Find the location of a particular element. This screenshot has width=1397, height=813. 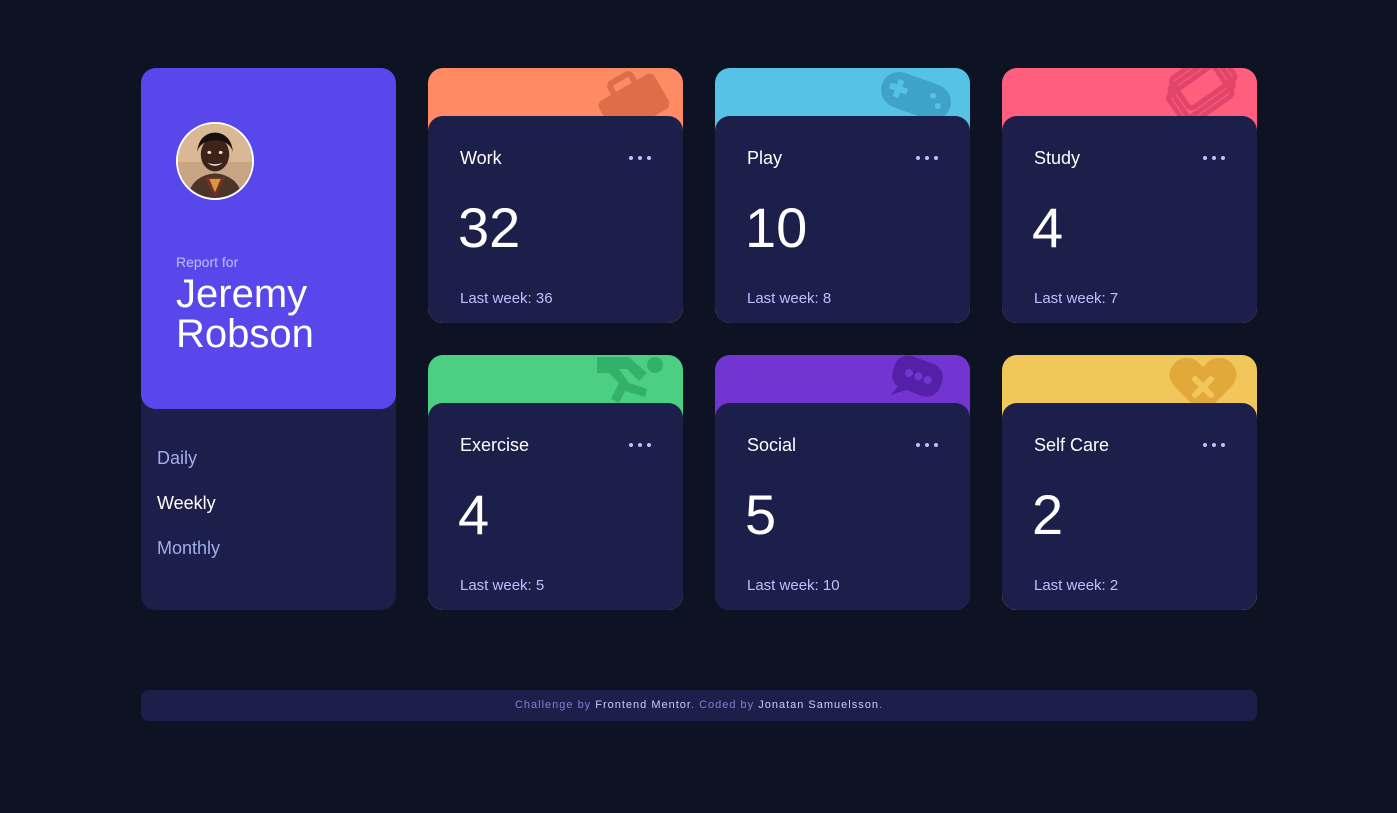

profile-header: Report for Jeremy Robson is located at coordinates (268, 238).